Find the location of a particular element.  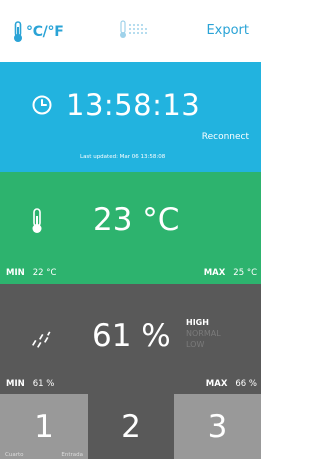

channel-tab-2: 2 is located at coordinates (131, 426).